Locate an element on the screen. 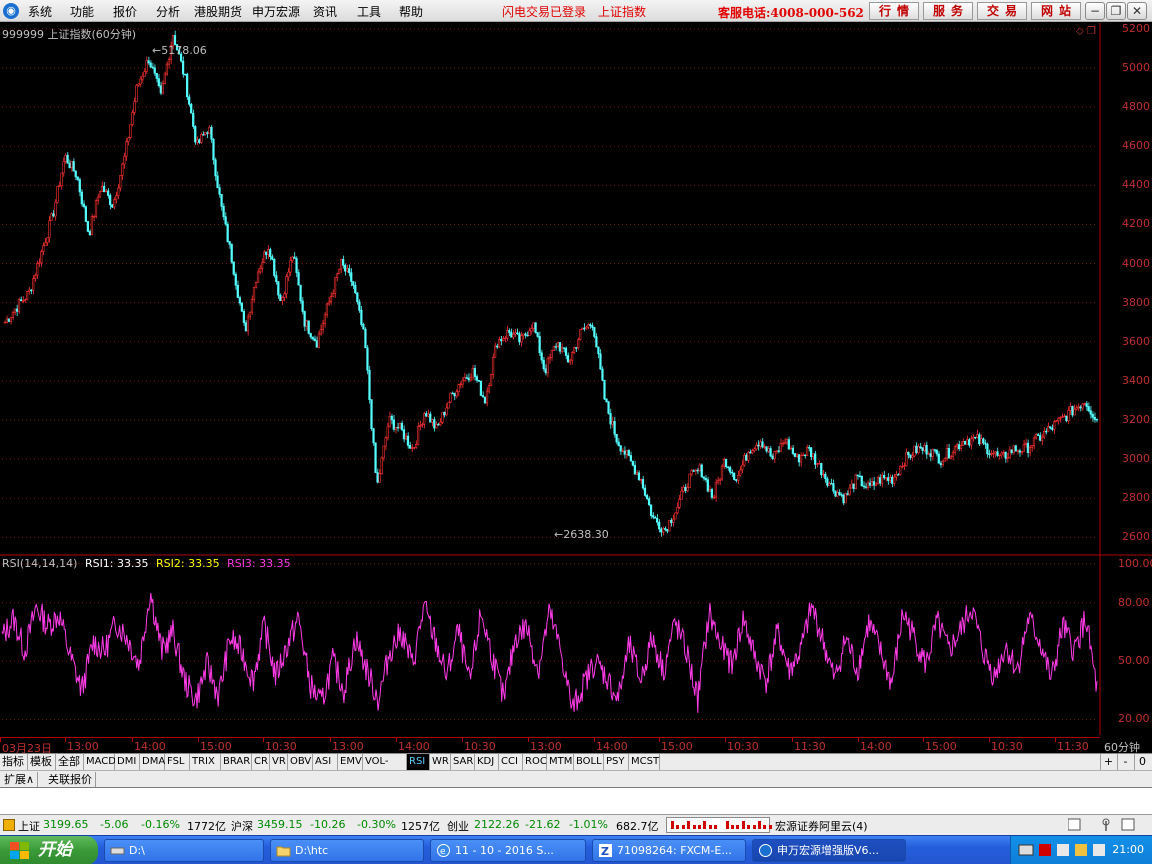 Image resolution: width=1152 pixels, height=864 pixels. keyboard-icon is located at coordinates (1026, 850).